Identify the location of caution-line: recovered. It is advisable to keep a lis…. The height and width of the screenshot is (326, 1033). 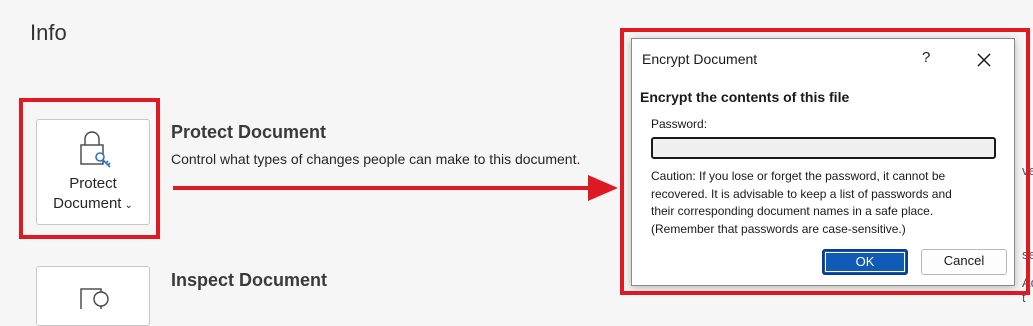
(801, 193).